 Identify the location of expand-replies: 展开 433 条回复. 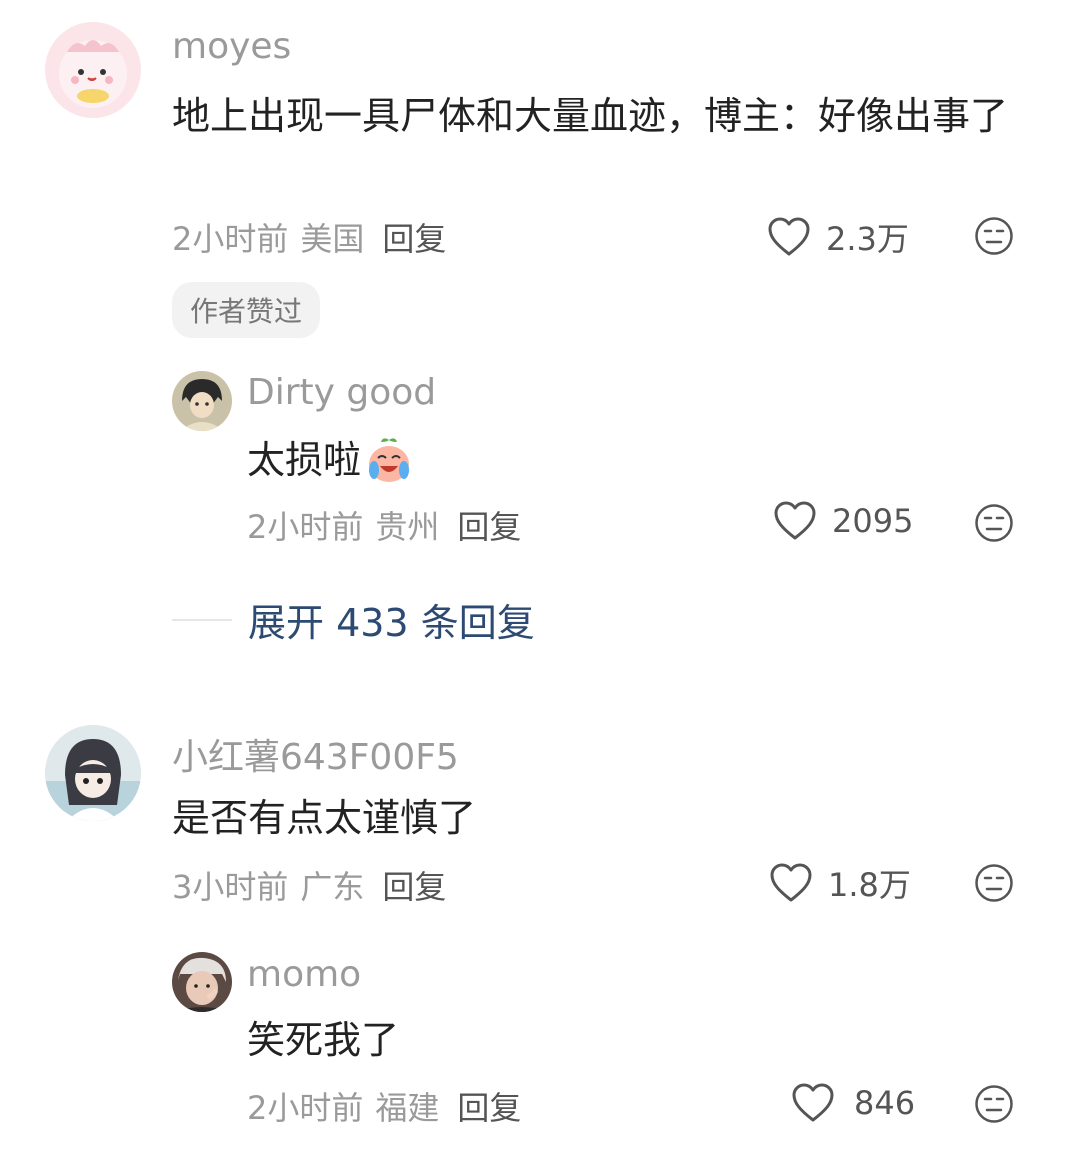
(353, 619).